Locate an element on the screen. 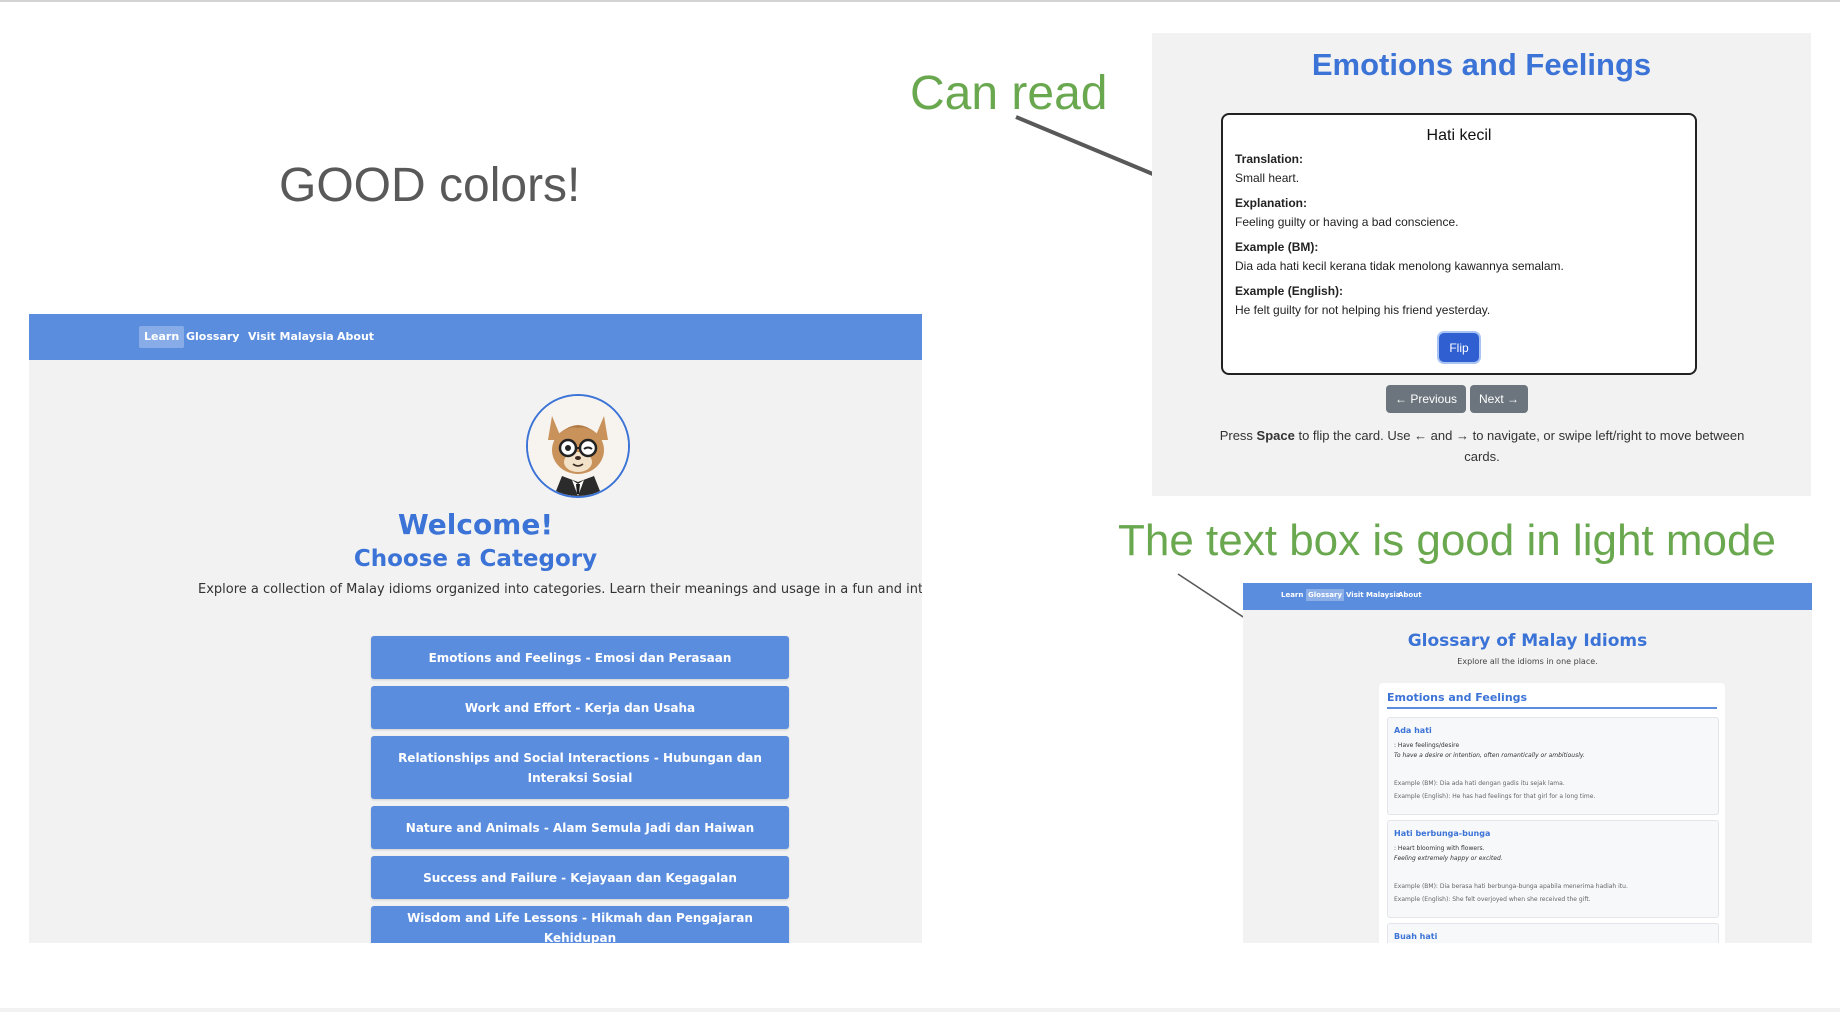 The image size is (1840, 1012). glossary-title: Glossary of Malay Idioms is located at coordinates (1527, 641).